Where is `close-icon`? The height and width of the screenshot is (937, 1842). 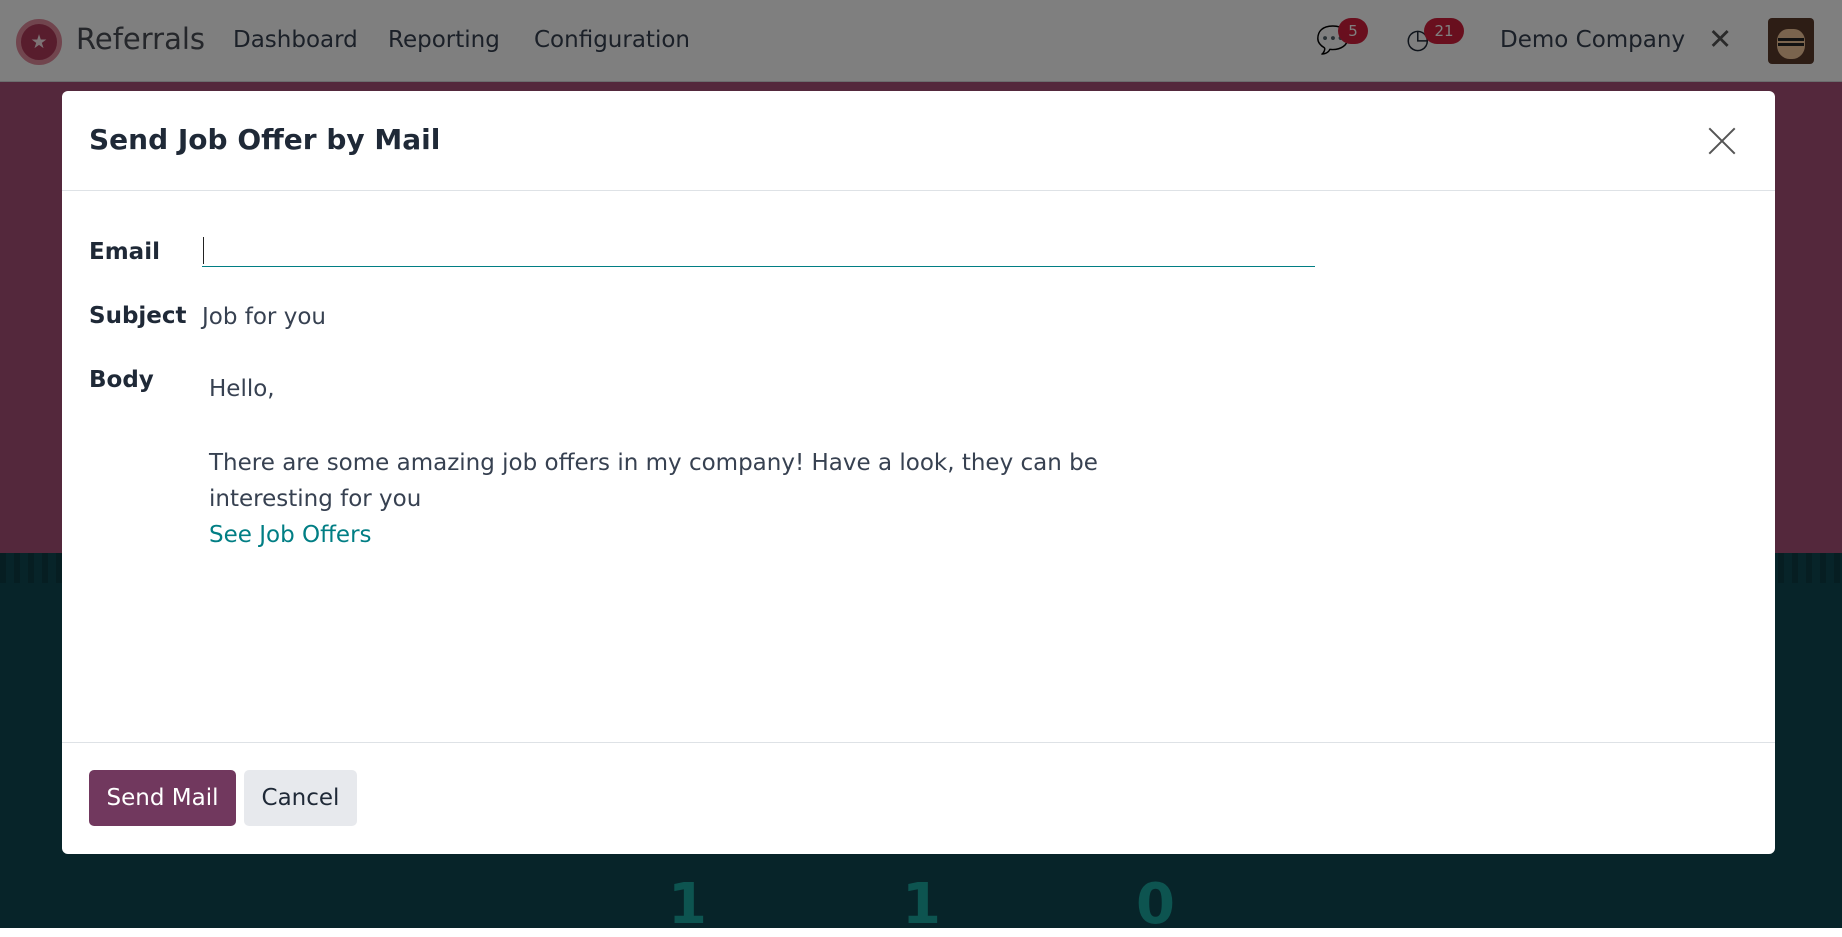
close-icon is located at coordinates (1722, 141).